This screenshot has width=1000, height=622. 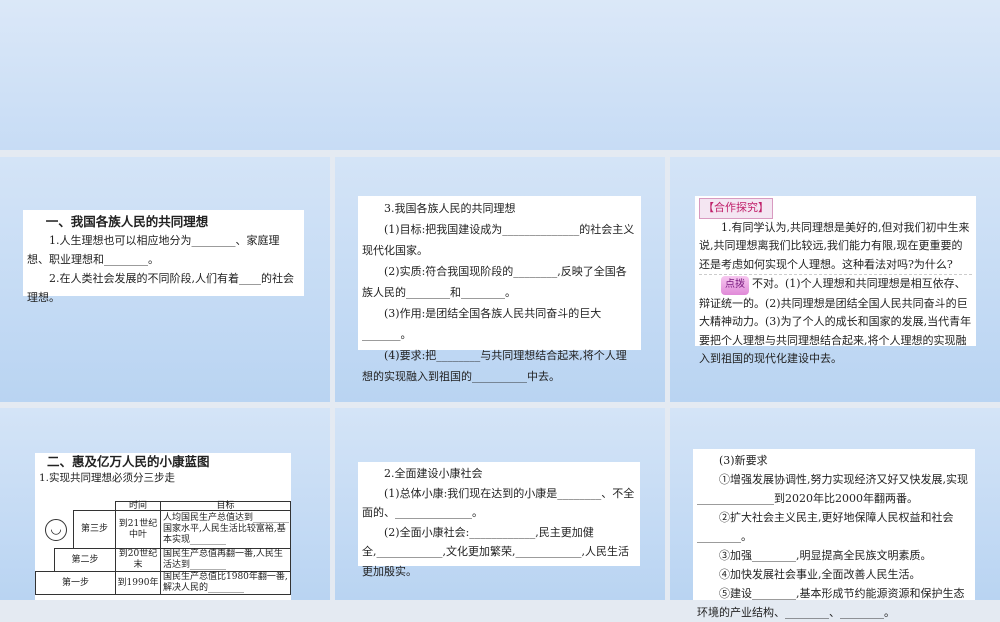 What do you see at coordinates (735, 285) in the screenshot?
I see `hint-badge: 点拨` at bounding box center [735, 285].